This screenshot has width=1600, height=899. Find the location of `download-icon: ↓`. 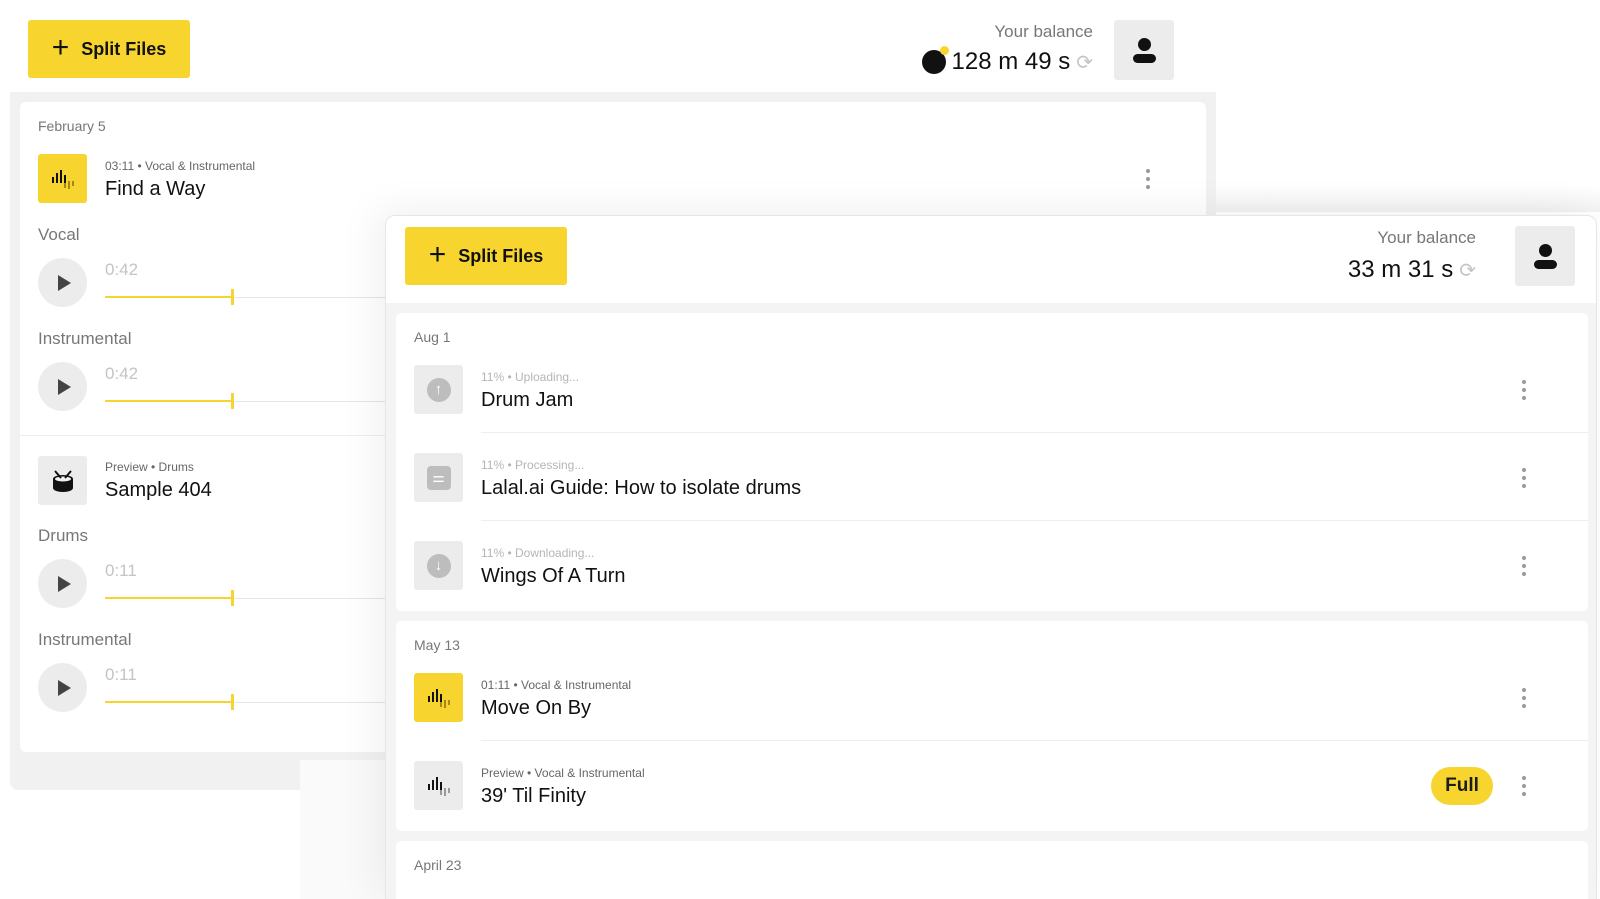

download-icon: ↓ is located at coordinates (438, 565).